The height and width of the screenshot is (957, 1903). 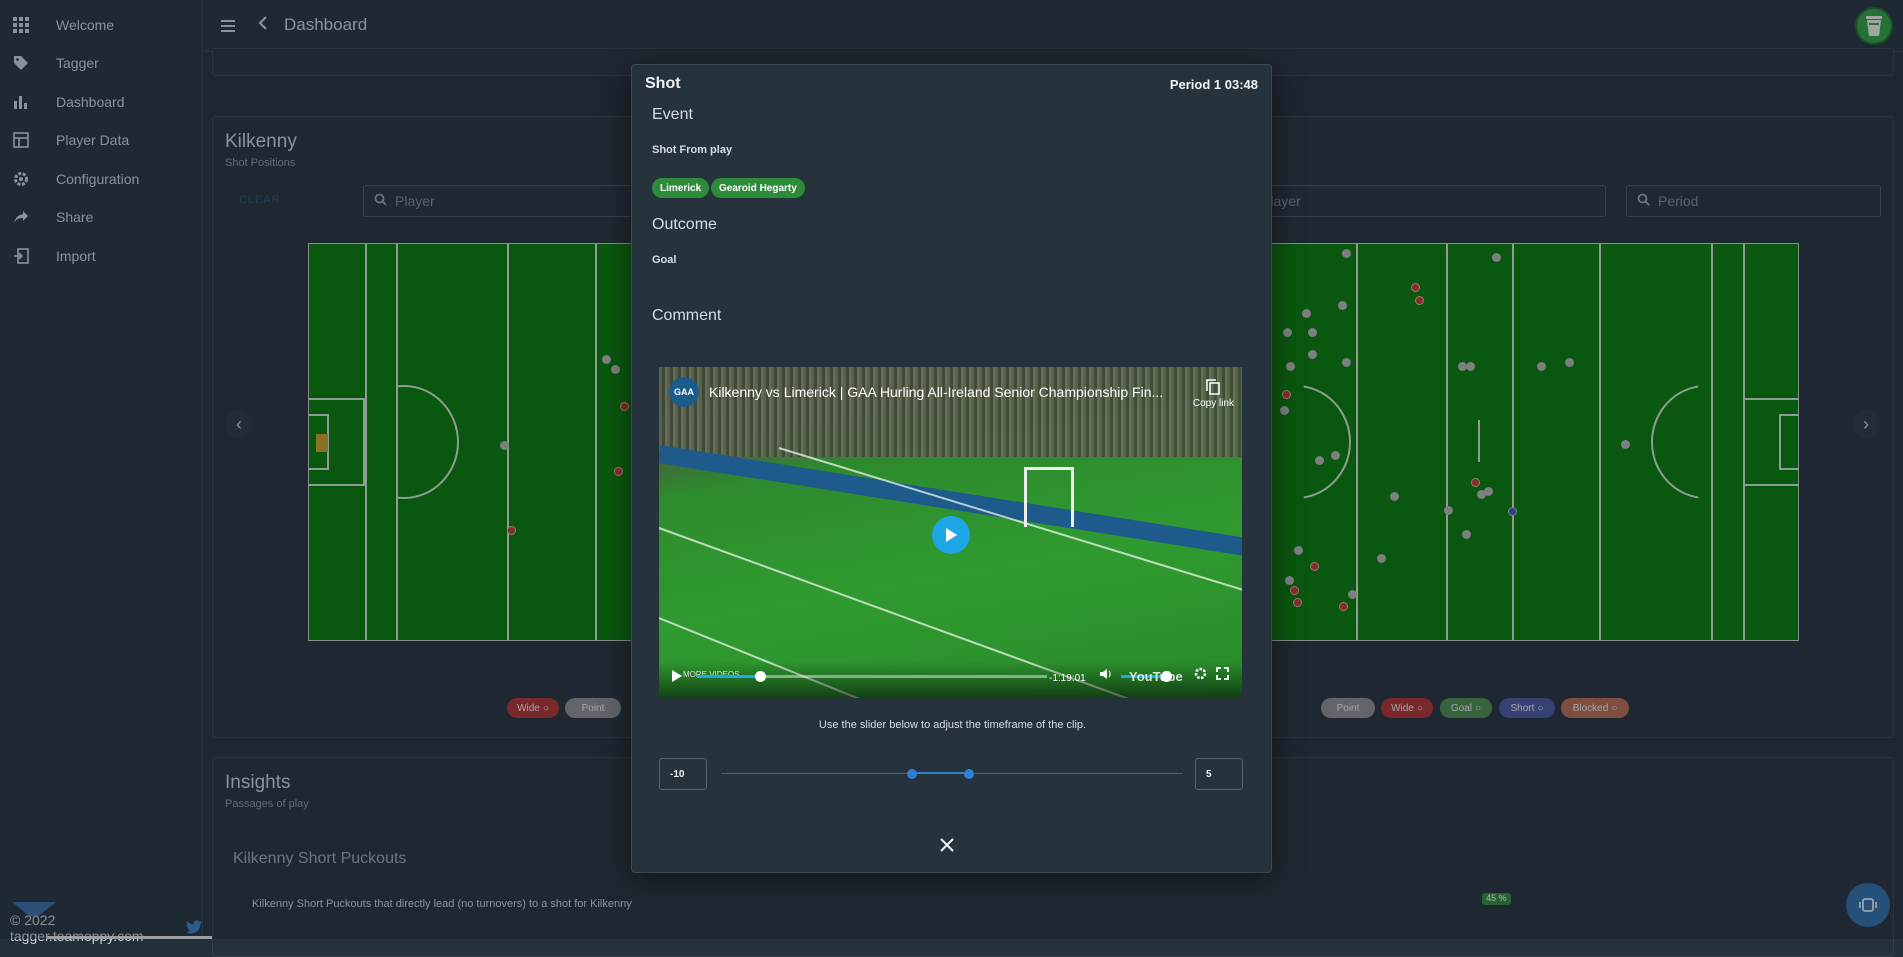 I want to click on video-progress-fill, so click(x=728, y=676).